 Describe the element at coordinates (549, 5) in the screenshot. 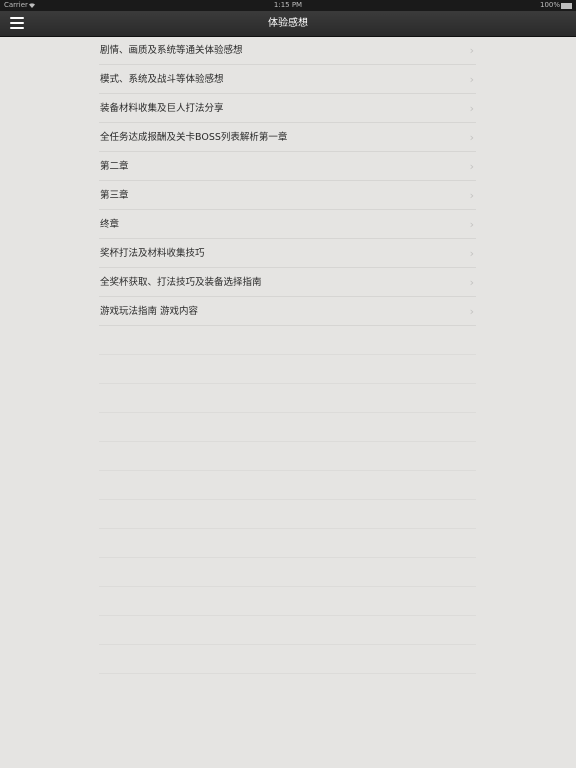

I see `battery-percent: 100%` at that location.